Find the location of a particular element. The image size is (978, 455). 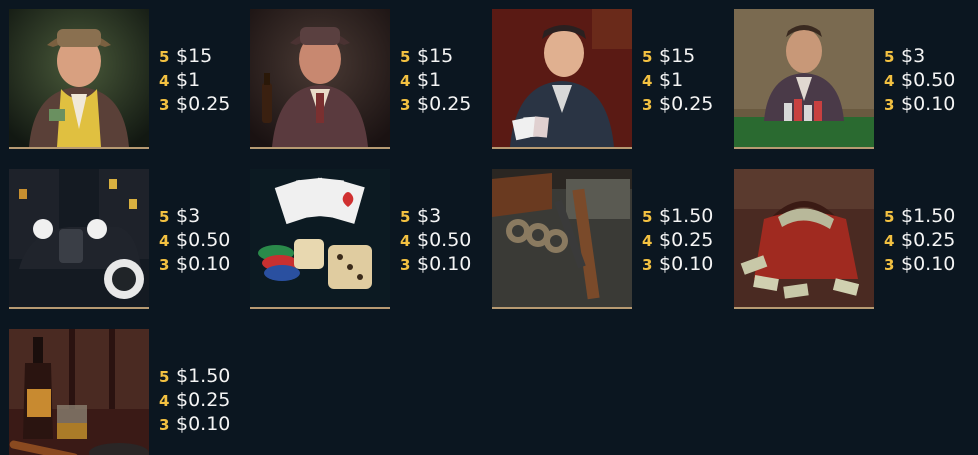

brass-knuckles-gun-illustration is located at coordinates (562, 238).